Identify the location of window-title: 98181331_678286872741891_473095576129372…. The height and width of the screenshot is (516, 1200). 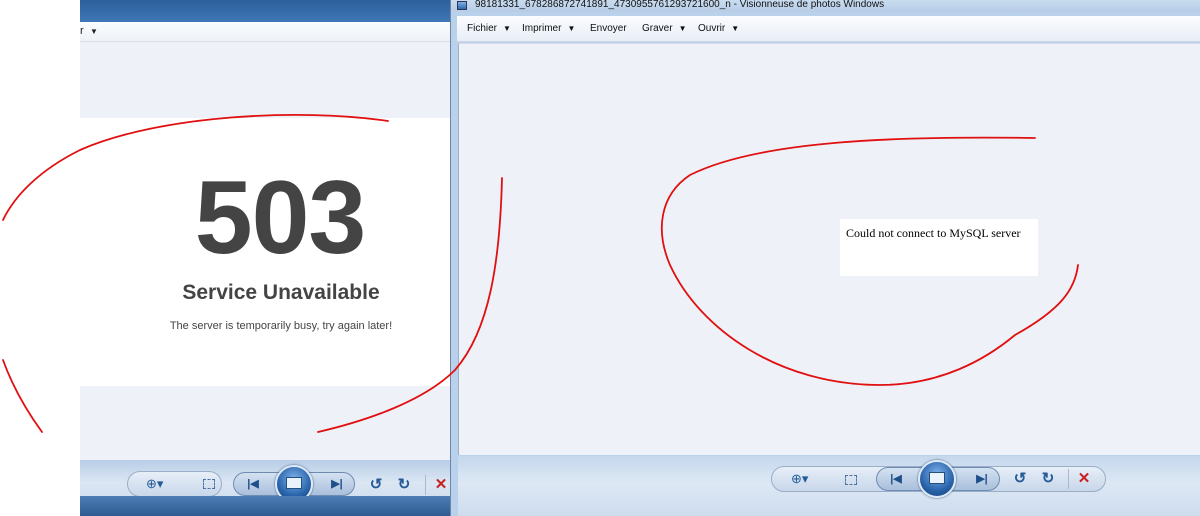
(680, 5).